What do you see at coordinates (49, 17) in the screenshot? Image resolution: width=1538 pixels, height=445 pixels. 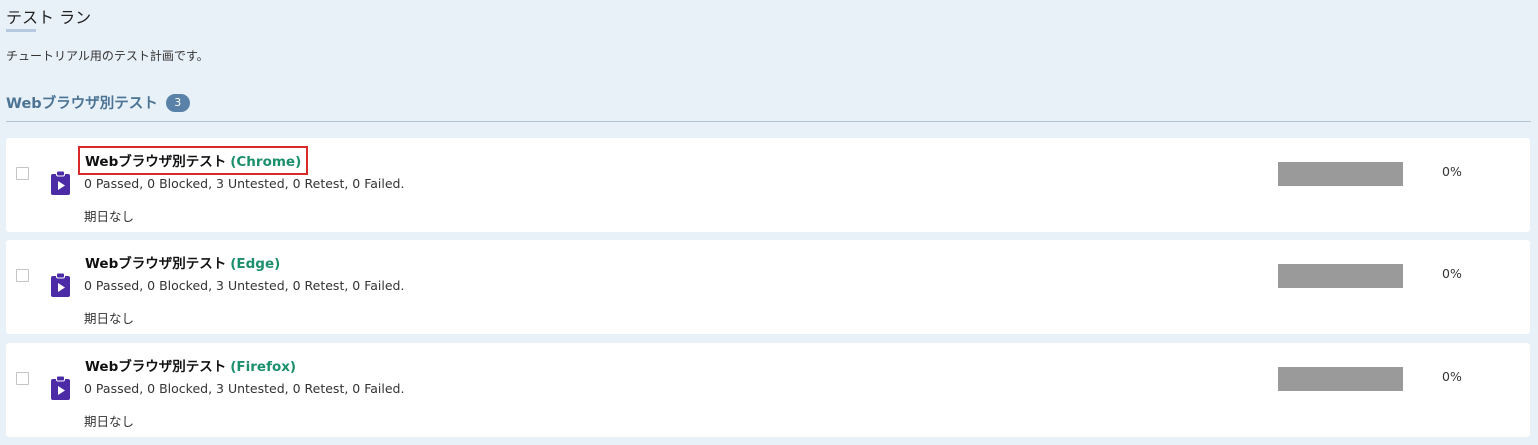 I see `page-title: テスト ラン` at bounding box center [49, 17].